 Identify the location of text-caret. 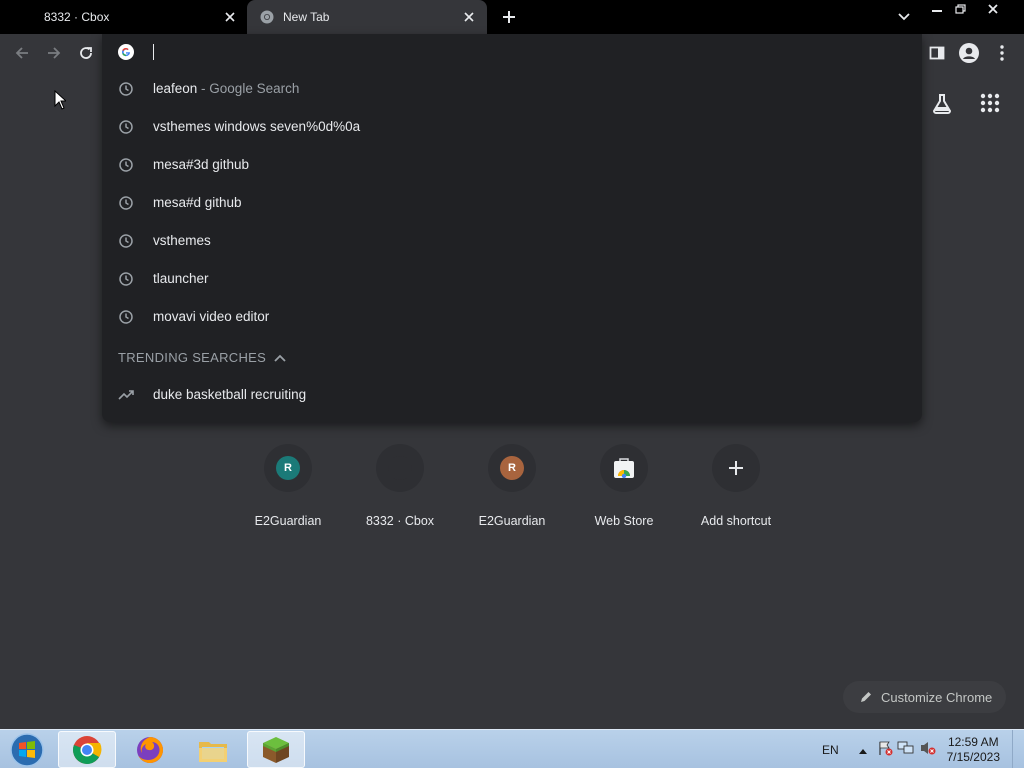
(153, 52).